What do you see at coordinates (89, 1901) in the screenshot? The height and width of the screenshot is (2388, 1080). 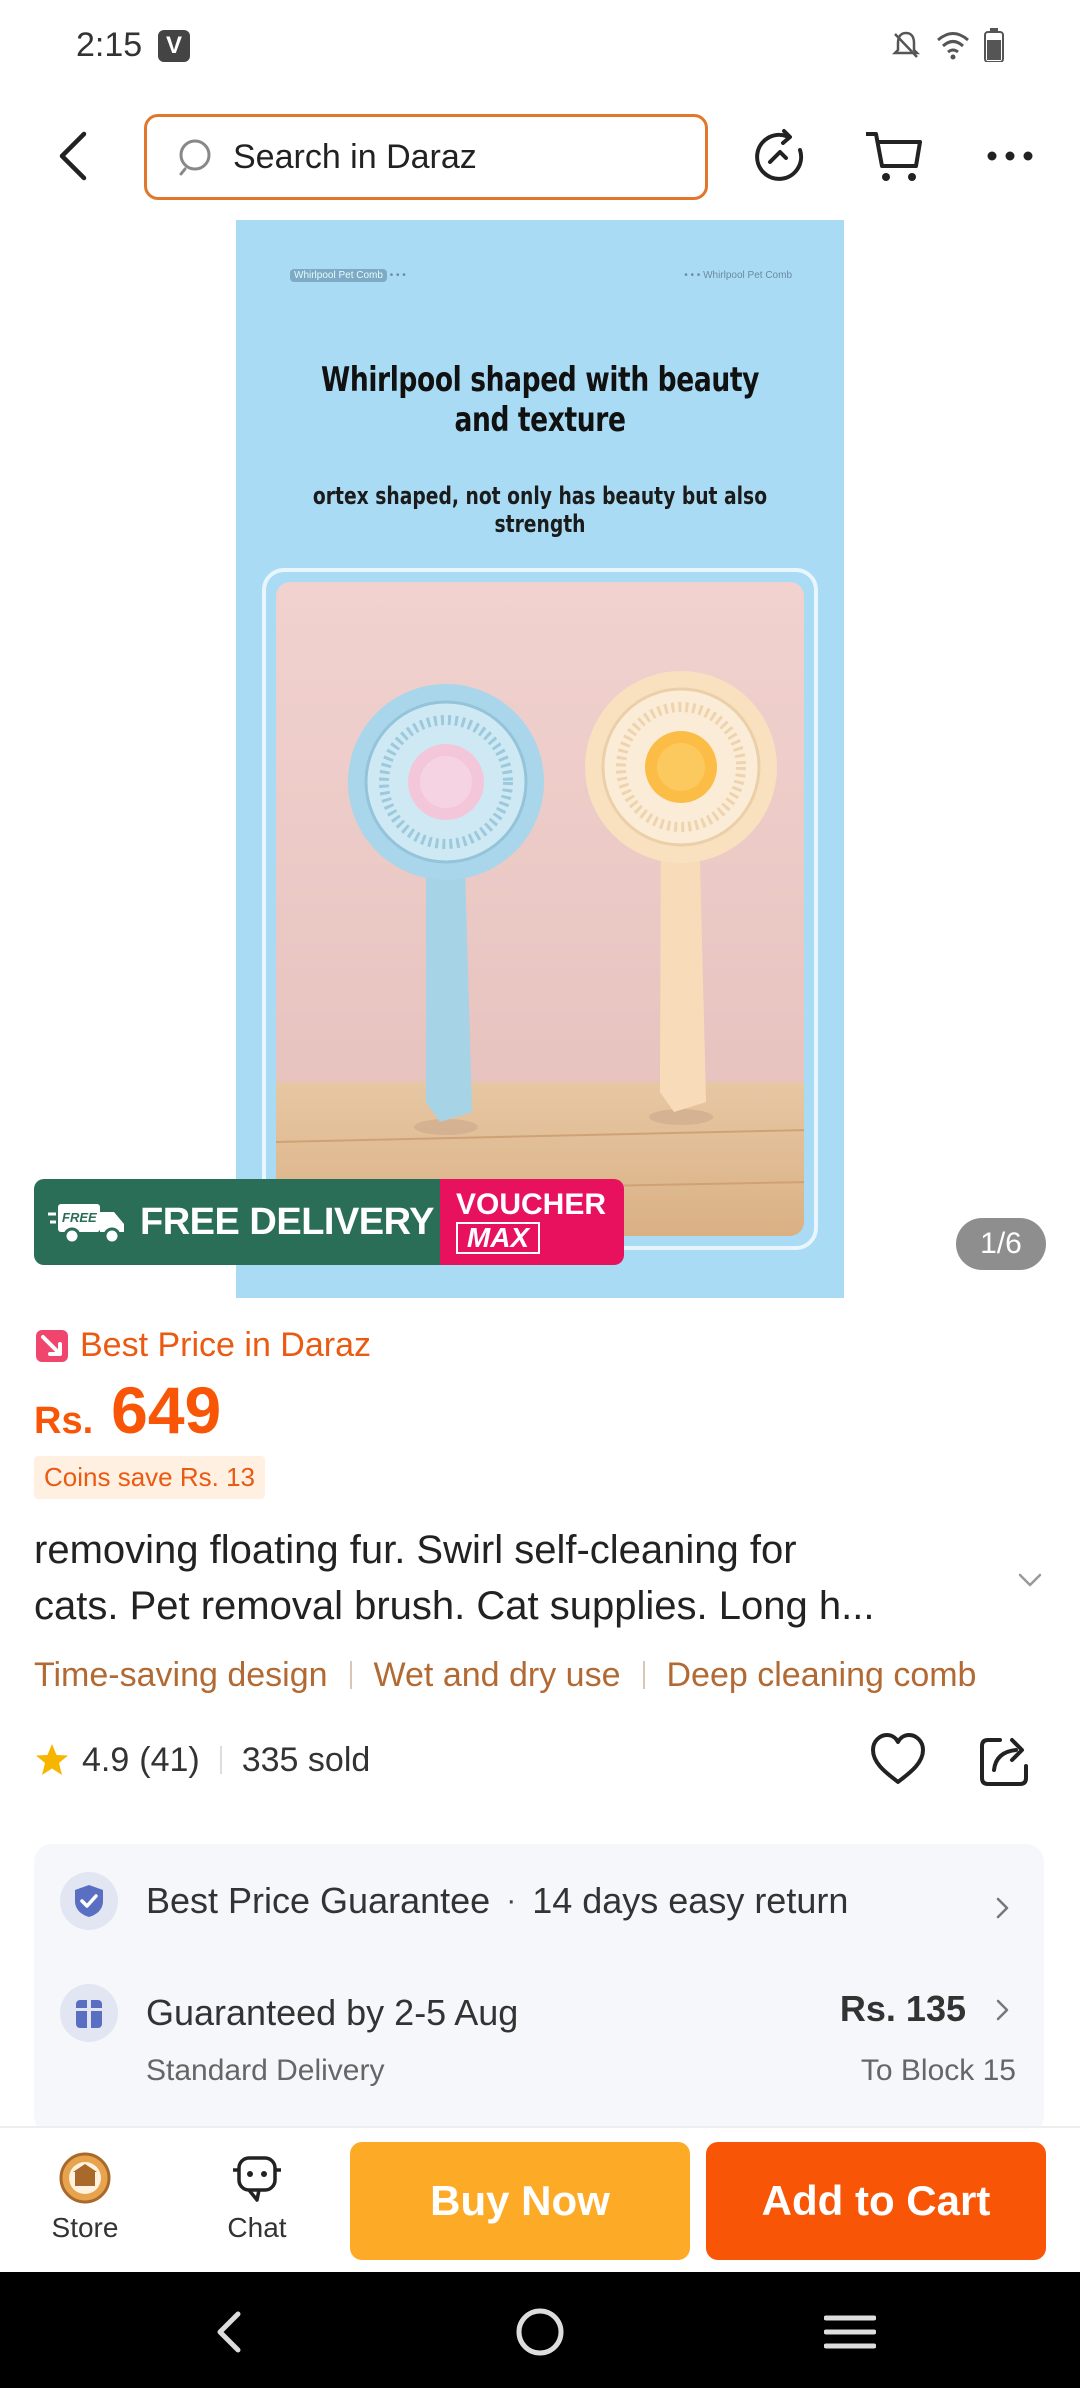 I see `shield-icon` at bounding box center [89, 1901].